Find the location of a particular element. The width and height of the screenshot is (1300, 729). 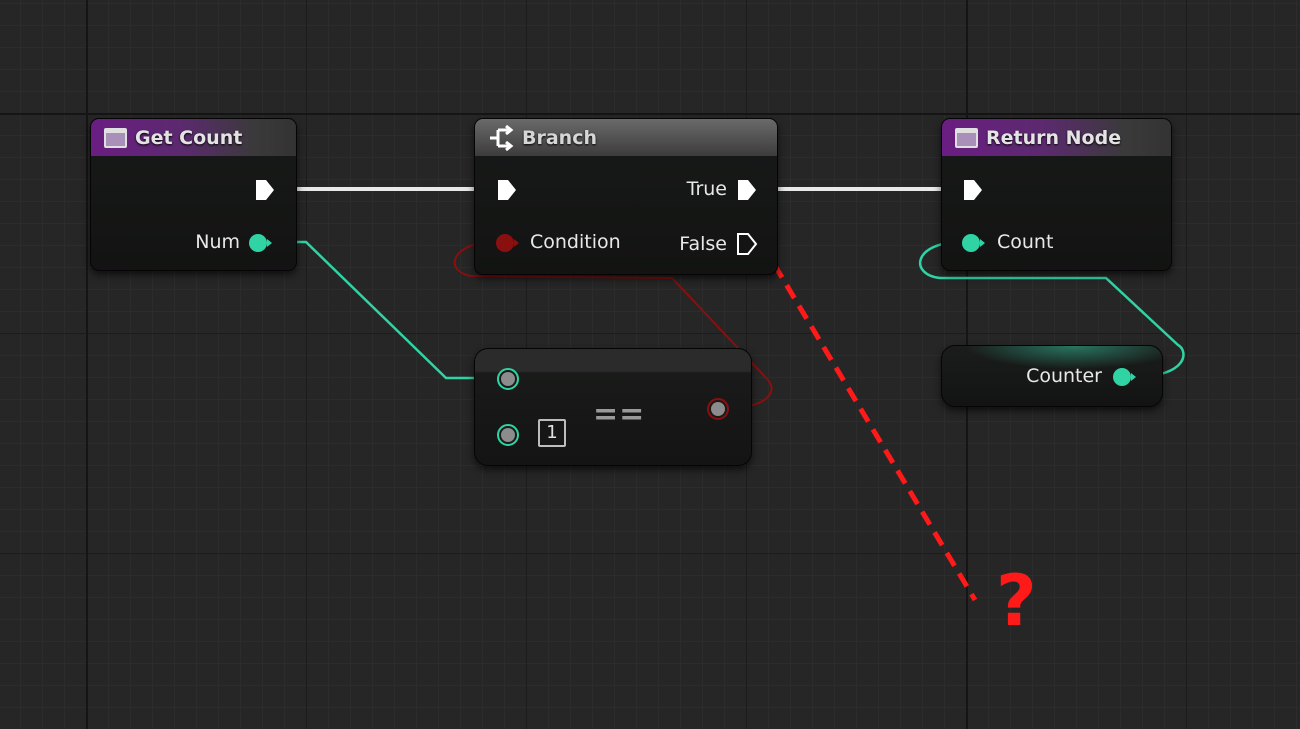

annotation-question-mark: ? is located at coordinates (1016, 601).